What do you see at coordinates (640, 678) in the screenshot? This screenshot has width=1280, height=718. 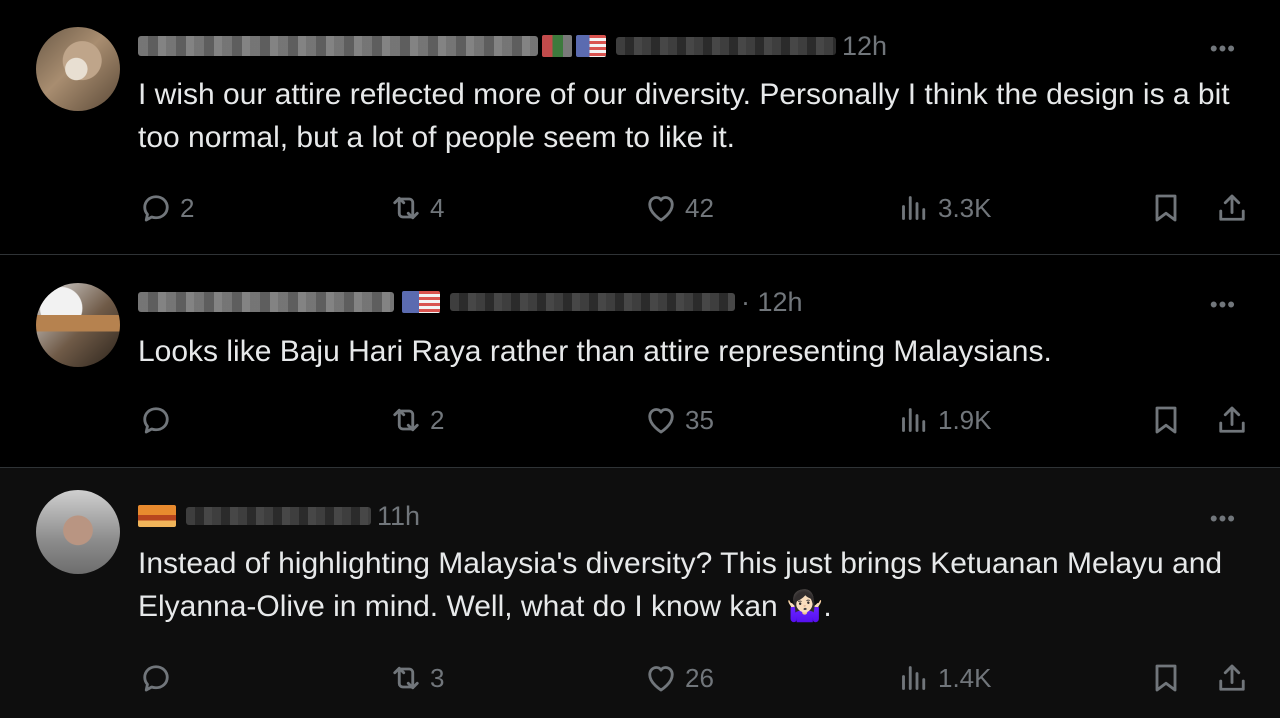 I see `action-bar: 3 26 1.4K` at bounding box center [640, 678].